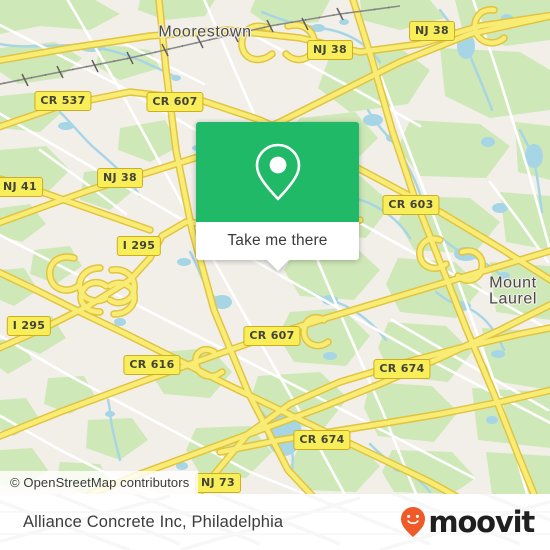 The width and height of the screenshot is (550, 550). I want to click on shield-nj41: NJ 41, so click(21, 187).